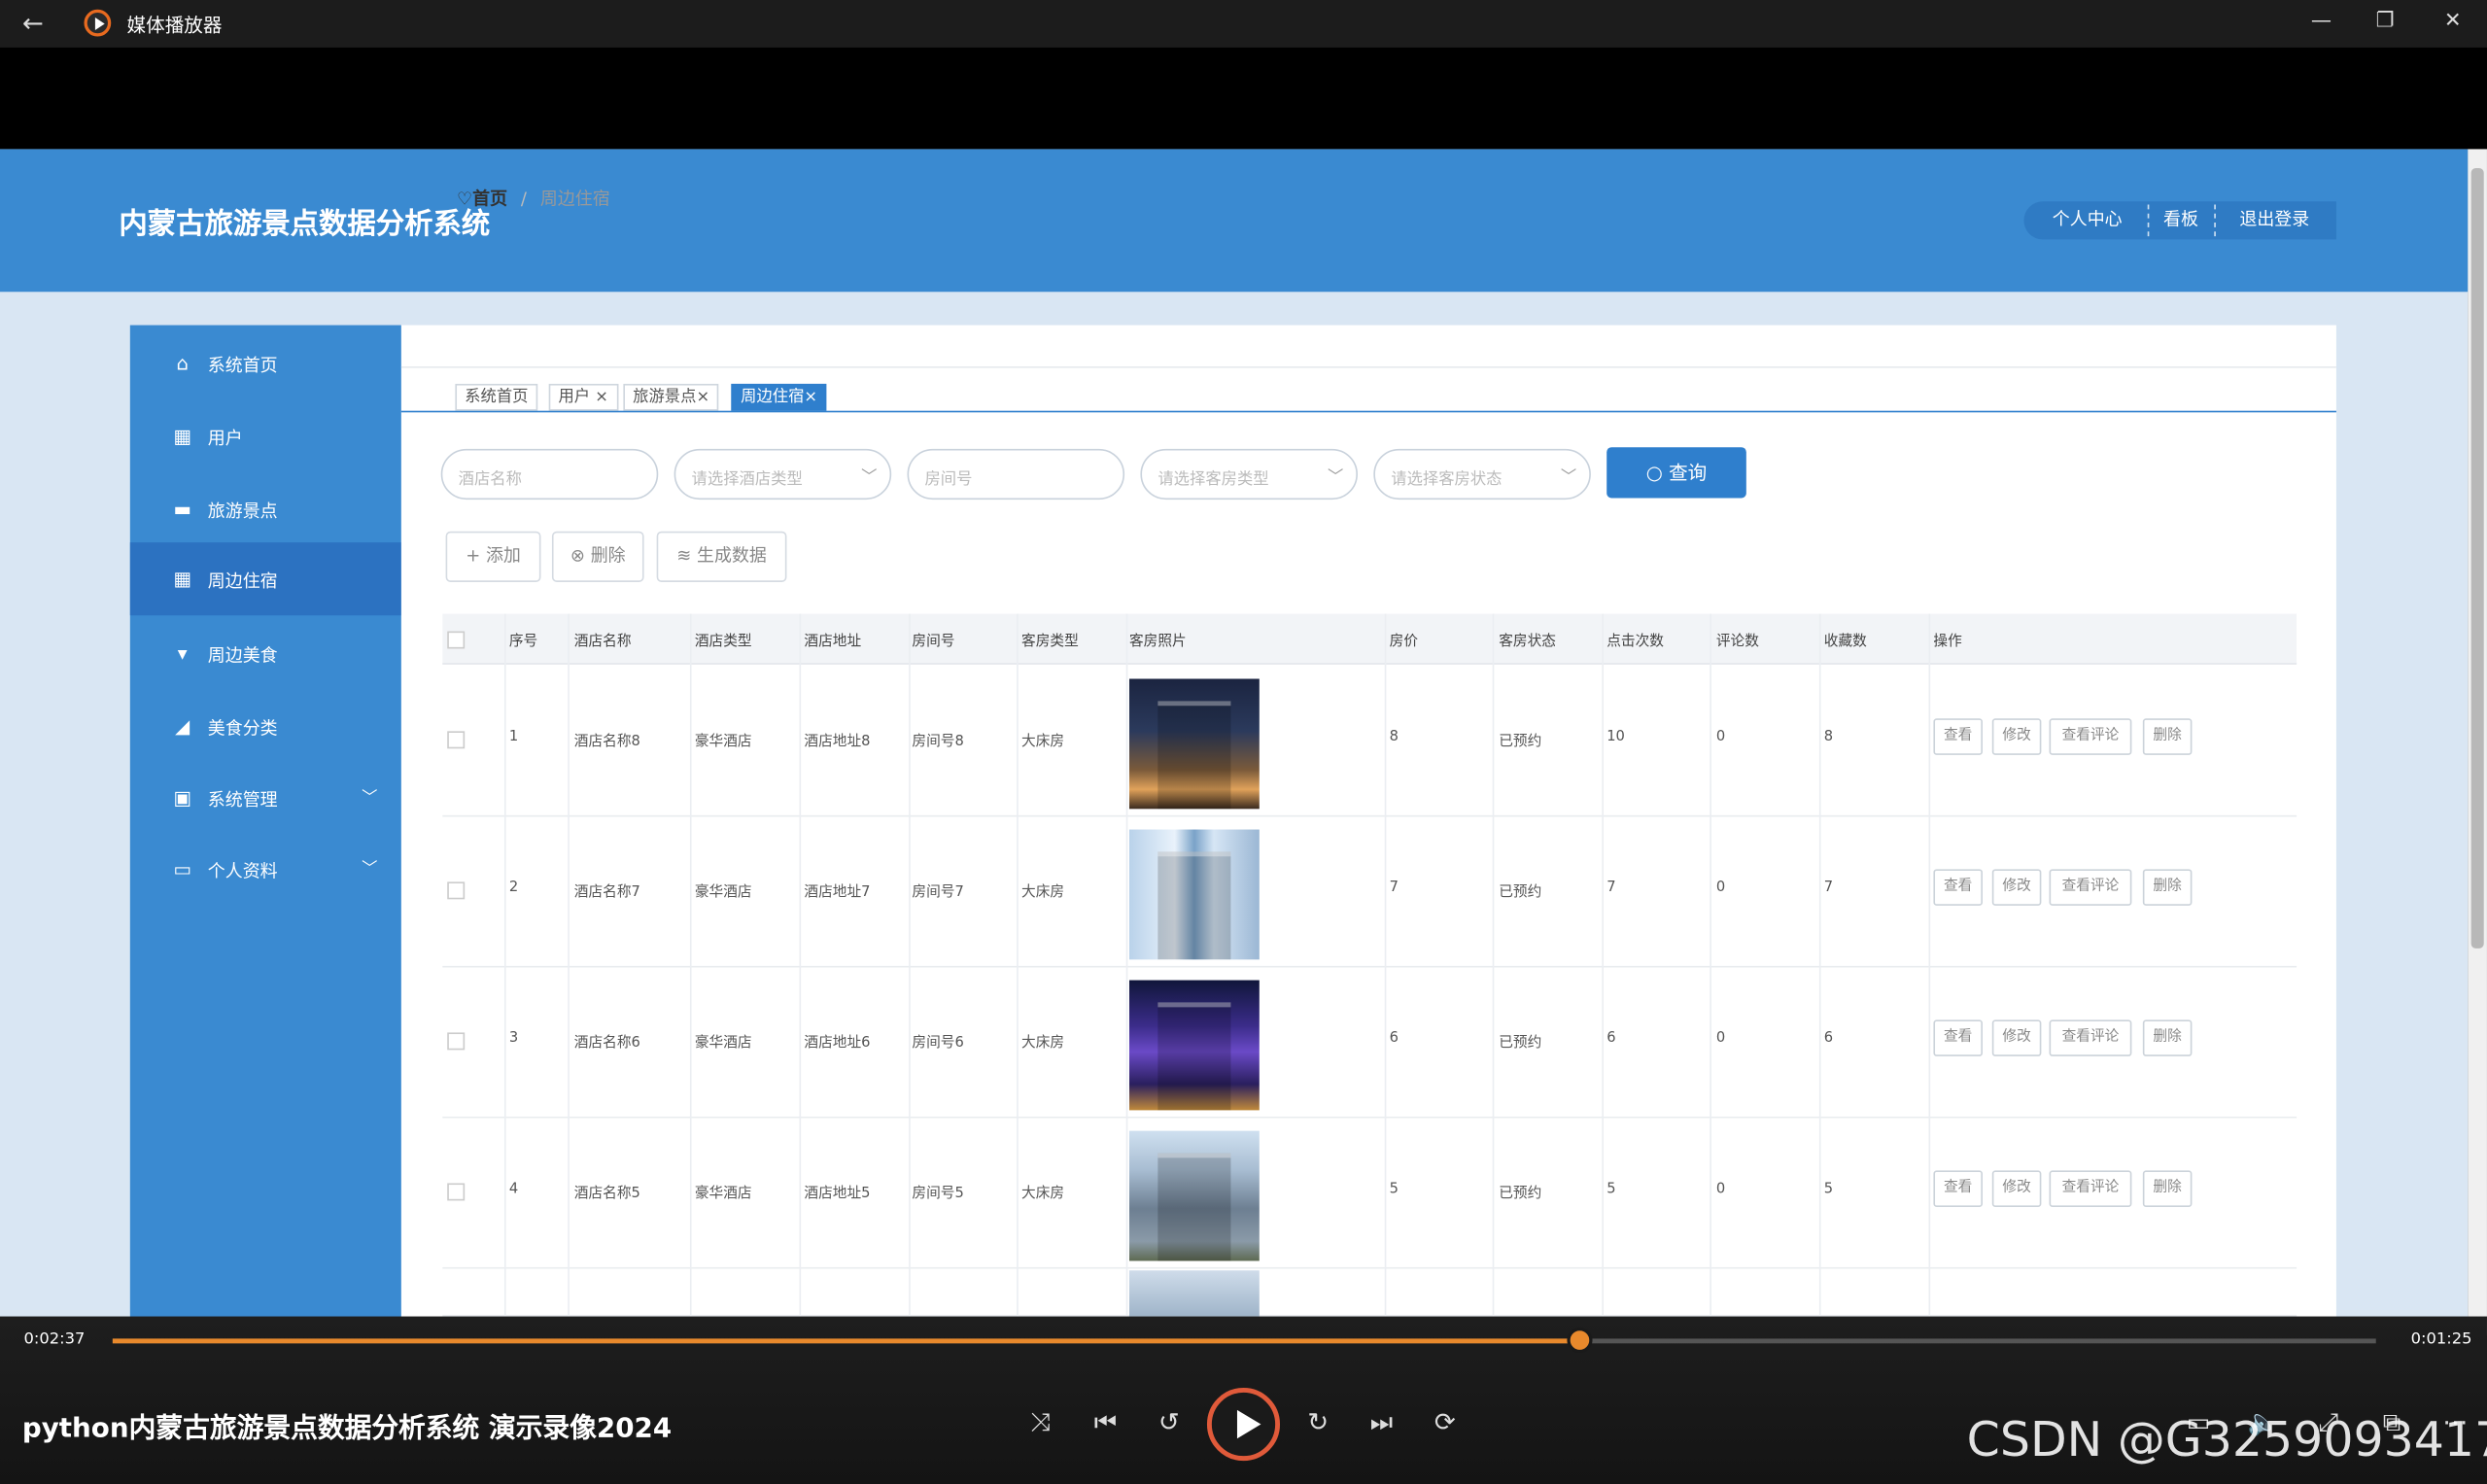  What do you see at coordinates (2477, 558) in the screenshot?
I see `scrollbar-thumb` at bounding box center [2477, 558].